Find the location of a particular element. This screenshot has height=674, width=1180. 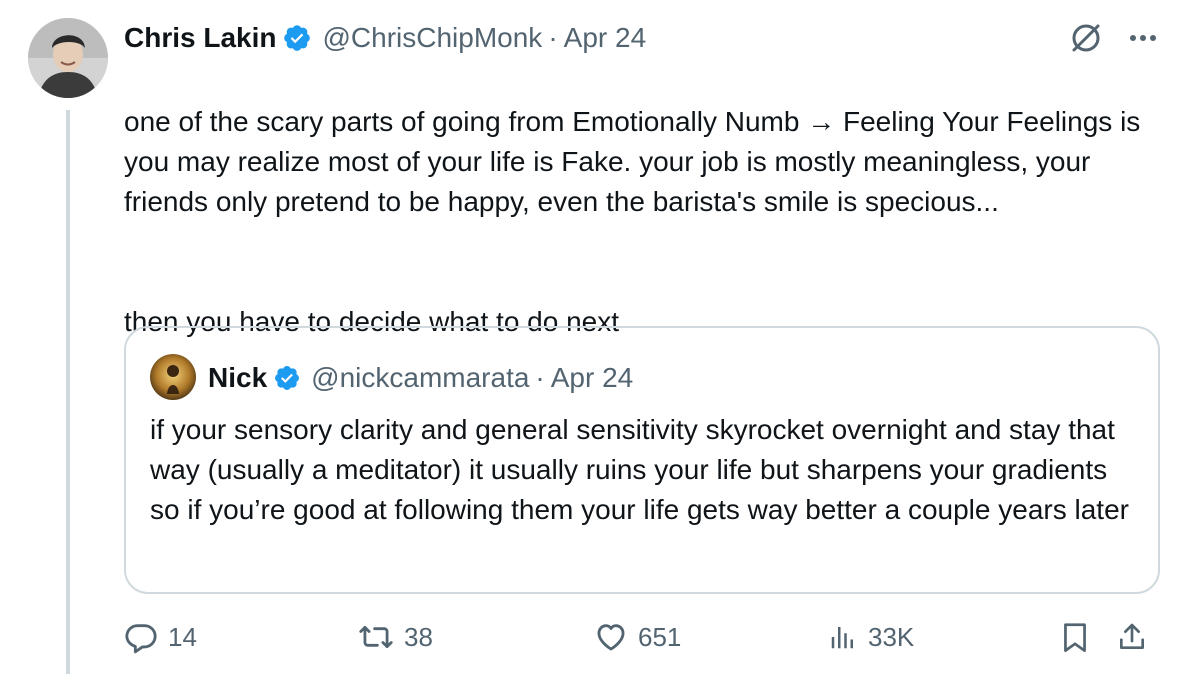

reply-button: 14 is located at coordinates (160, 637).